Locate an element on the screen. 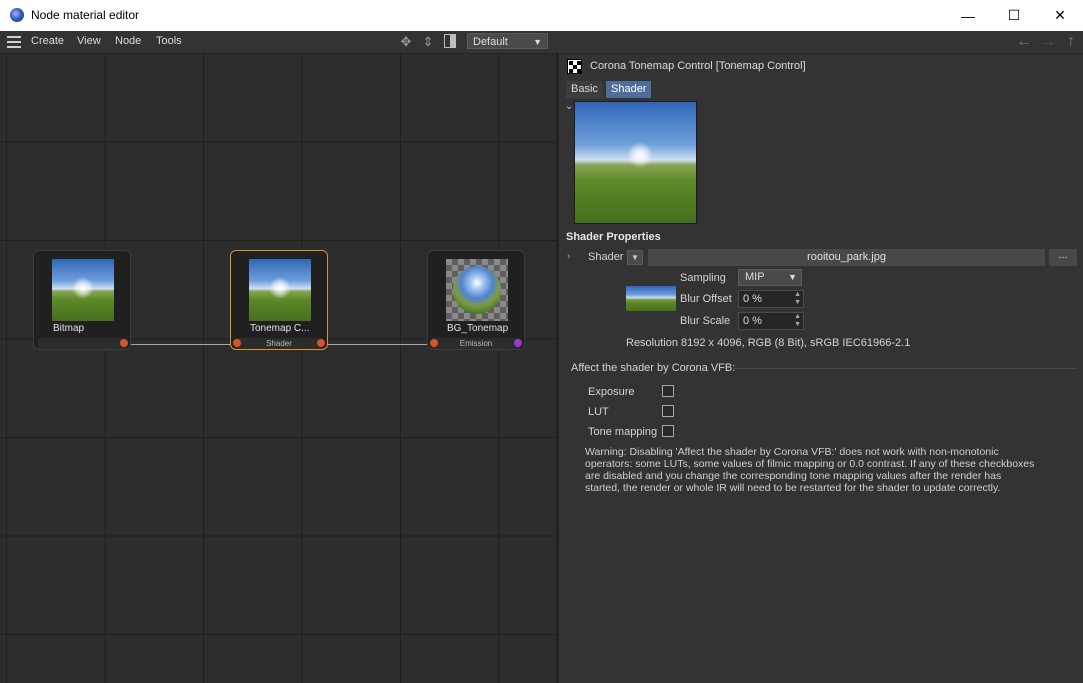  menu-view: View is located at coordinates (89, 41).